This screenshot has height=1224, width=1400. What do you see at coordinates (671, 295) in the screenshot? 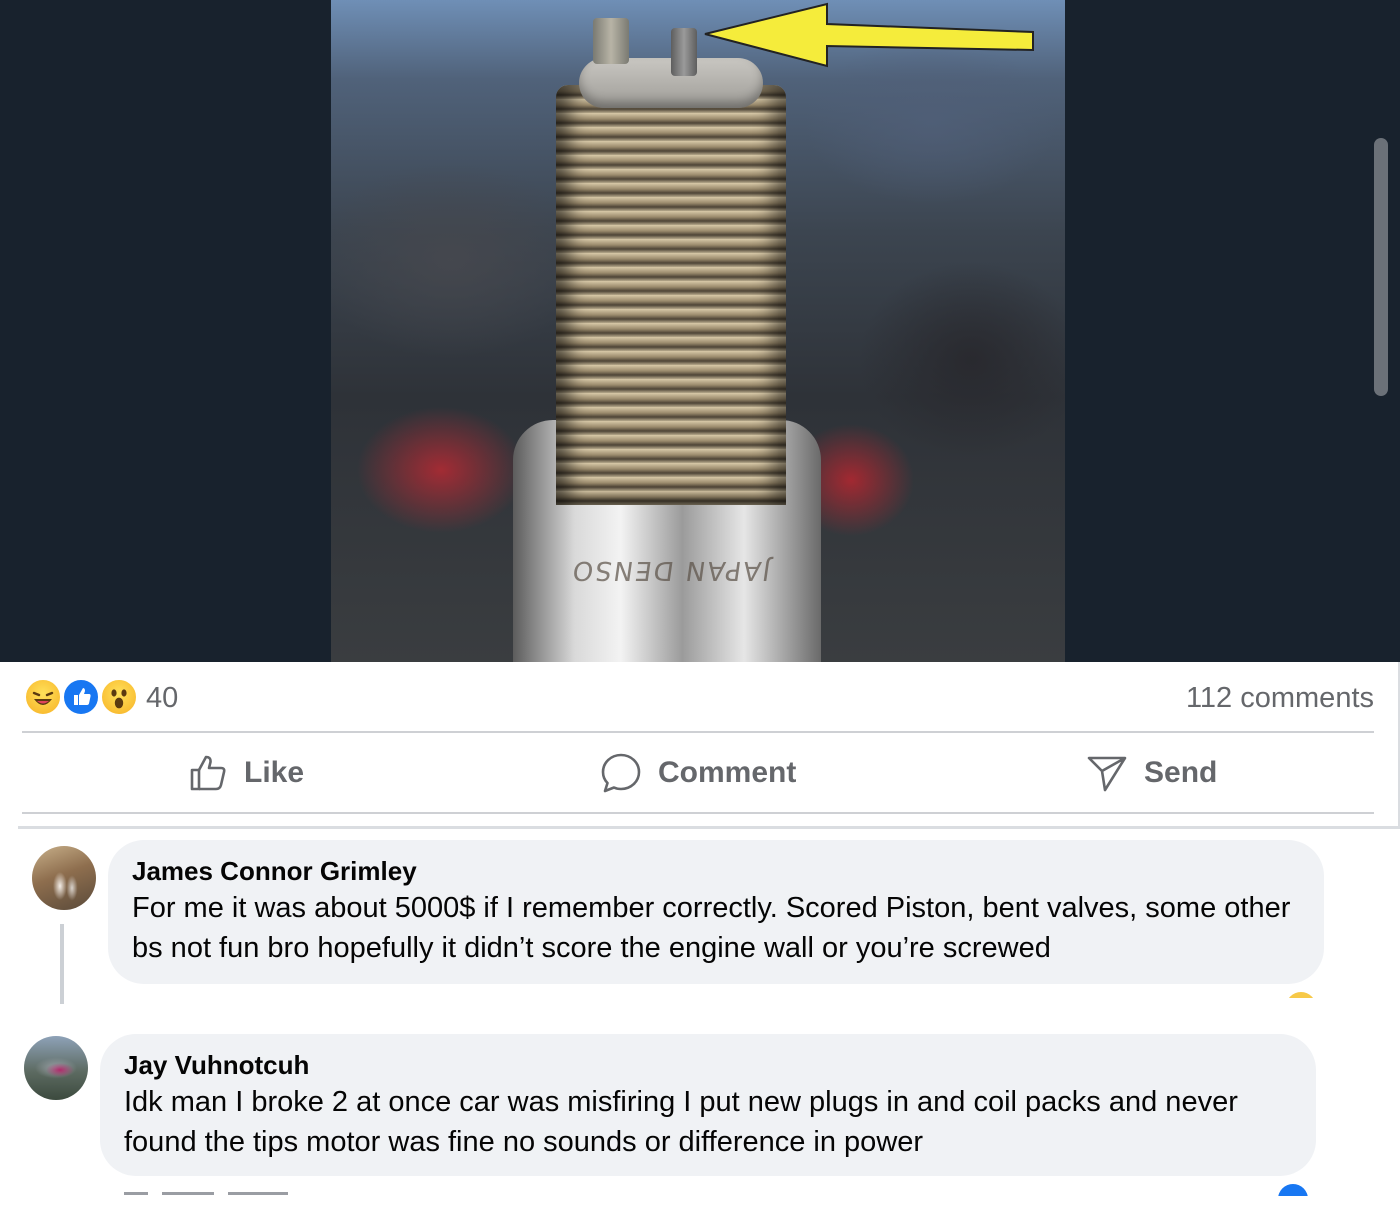
I see `spark-plug-thread` at bounding box center [671, 295].